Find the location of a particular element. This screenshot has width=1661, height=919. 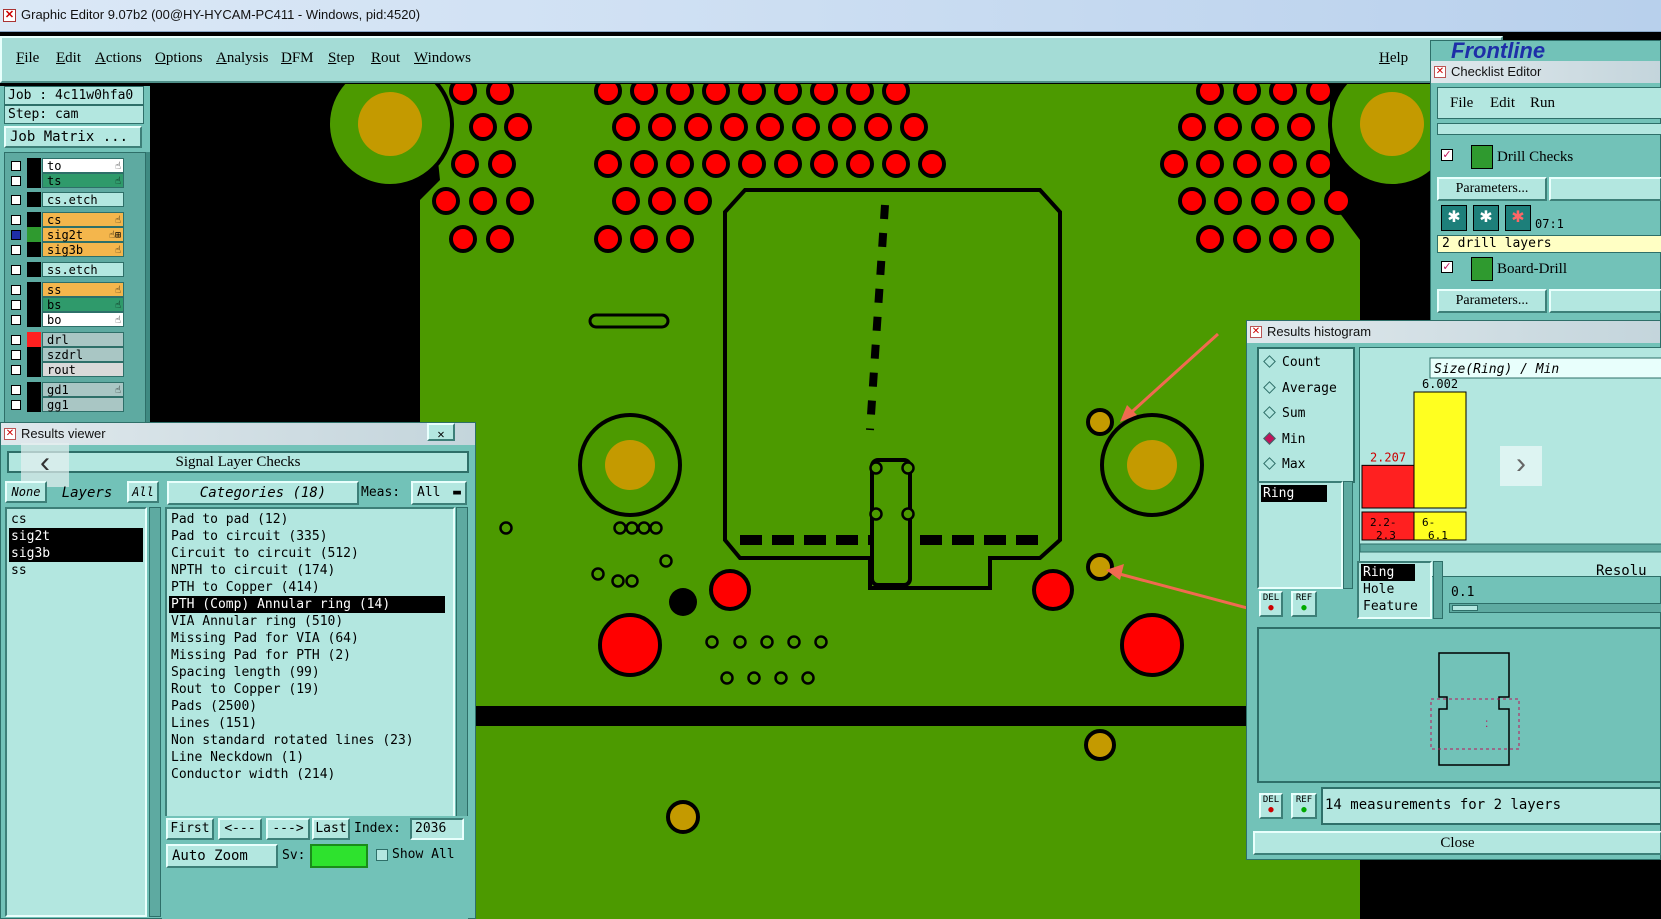

drill-check-label: Drill Checks is located at coordinates (1535, 157).